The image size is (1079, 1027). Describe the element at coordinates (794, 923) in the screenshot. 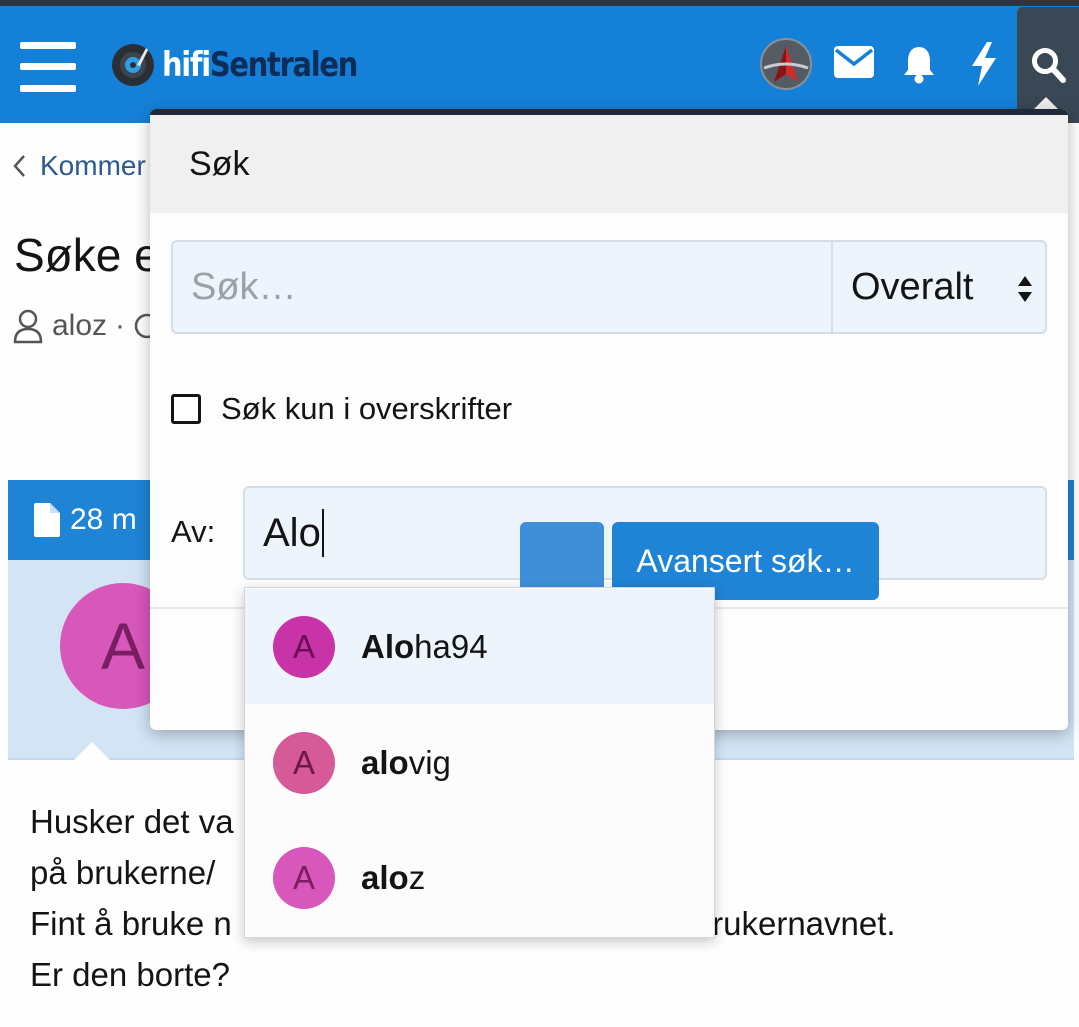

I see `post-line-part: brukernavnet.` at that location.